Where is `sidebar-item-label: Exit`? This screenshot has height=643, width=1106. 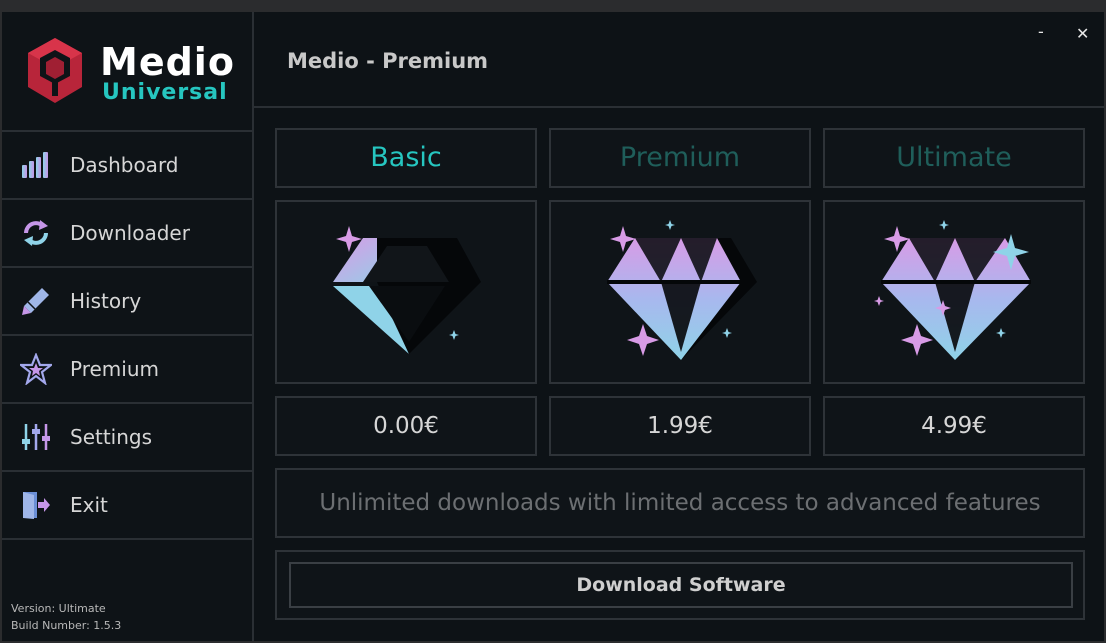 sidebar-item-label: Exit is located at coordinates (89, 505).